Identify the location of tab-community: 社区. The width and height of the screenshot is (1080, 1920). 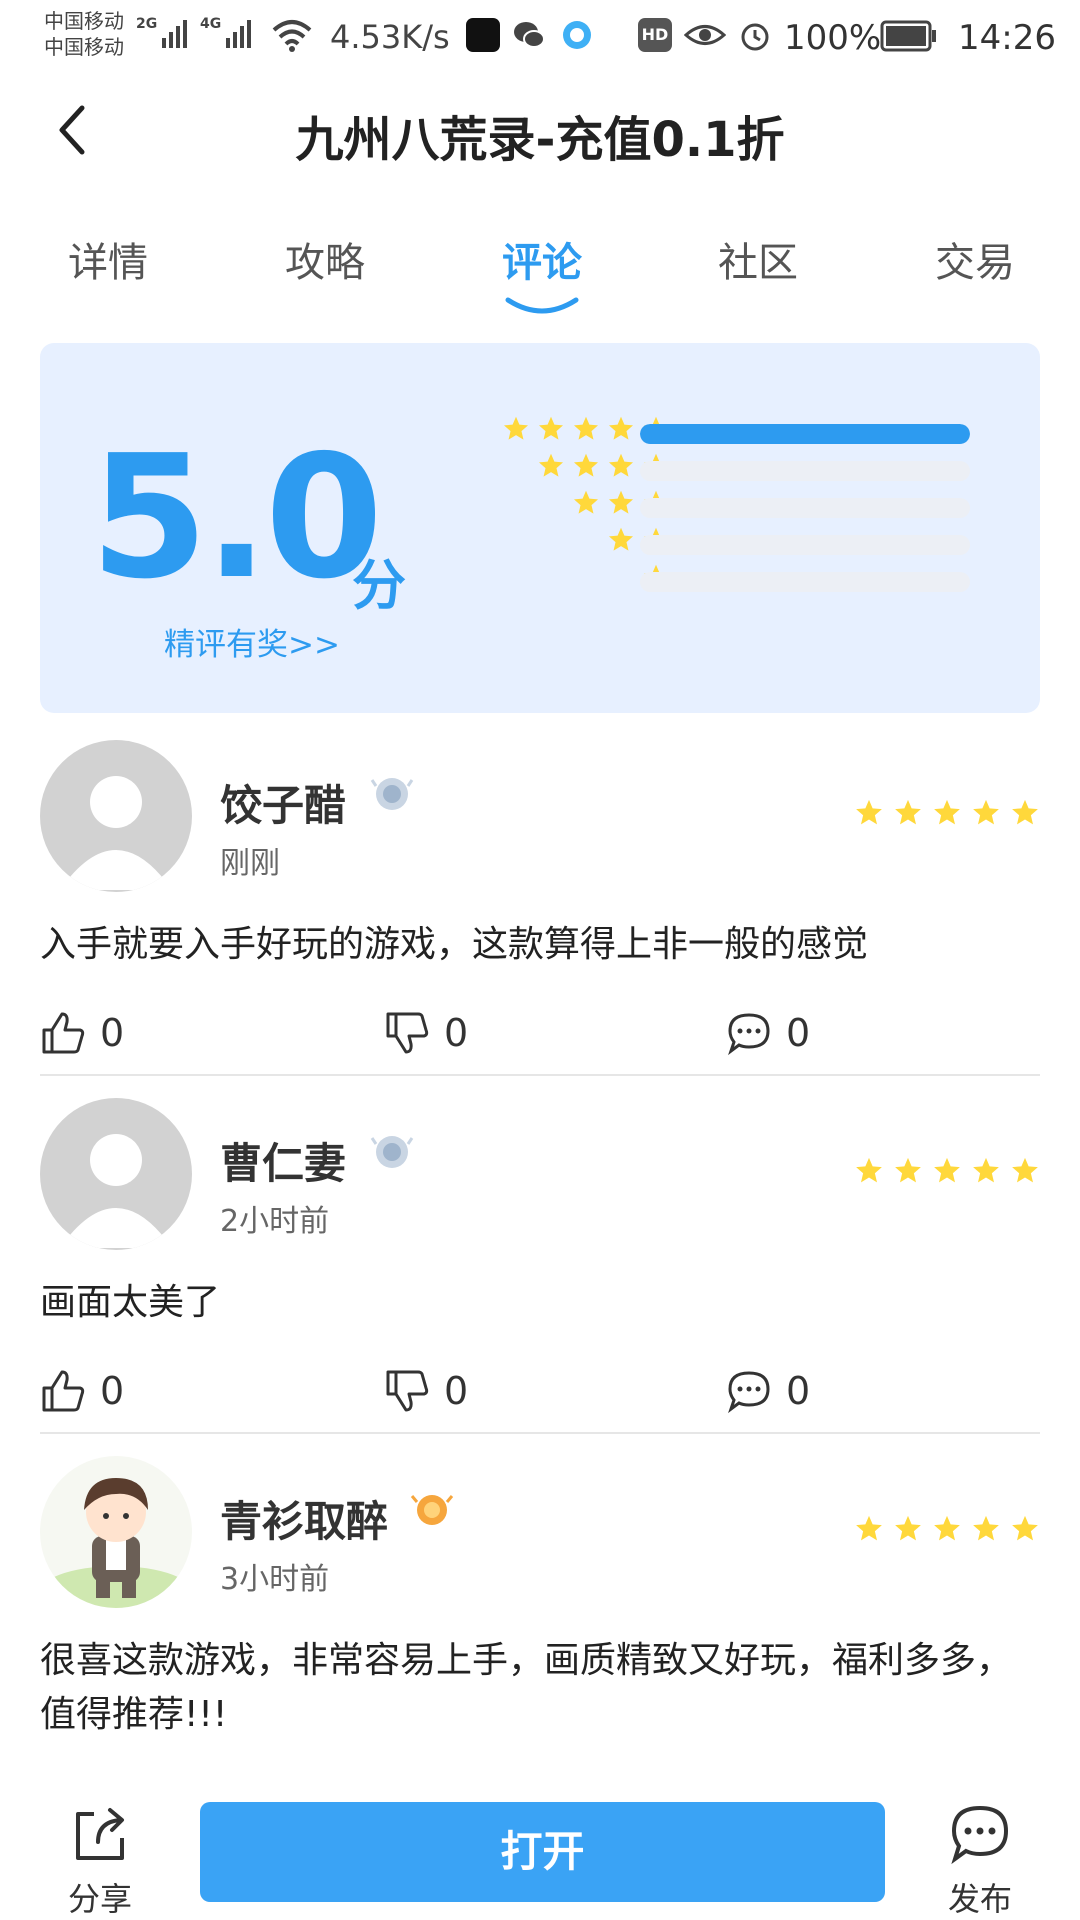
(758, 259).